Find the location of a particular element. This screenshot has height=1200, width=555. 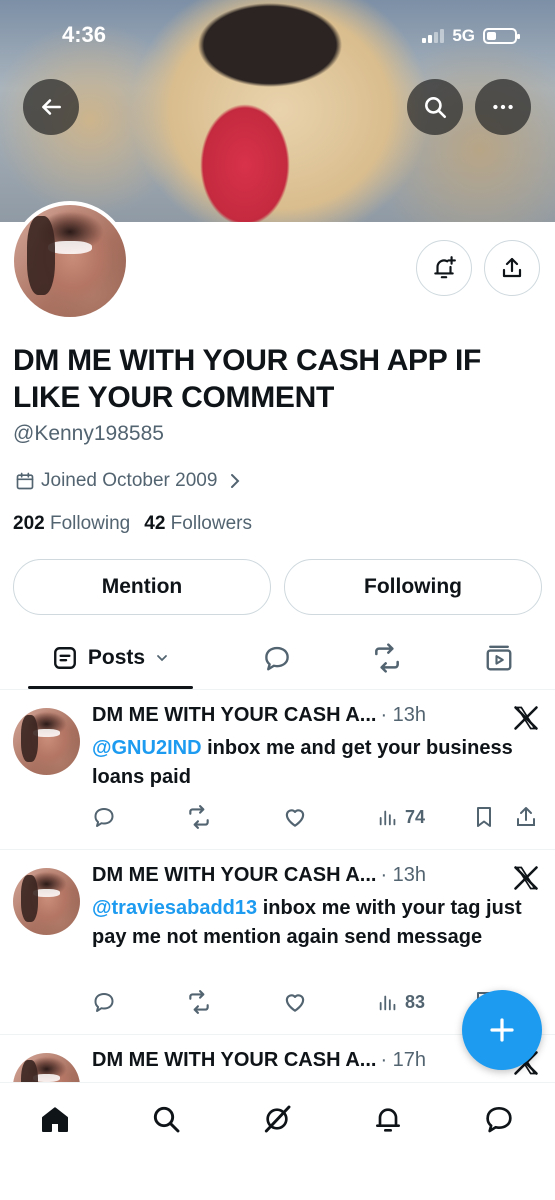

bell-icon is located at coordinates (388, 1120).